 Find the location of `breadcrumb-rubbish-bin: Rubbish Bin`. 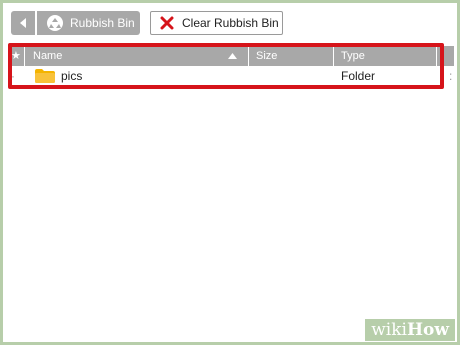

breadcrumb-rubbish-bin: Rubbish Bin is located at coordinates (88, 23).